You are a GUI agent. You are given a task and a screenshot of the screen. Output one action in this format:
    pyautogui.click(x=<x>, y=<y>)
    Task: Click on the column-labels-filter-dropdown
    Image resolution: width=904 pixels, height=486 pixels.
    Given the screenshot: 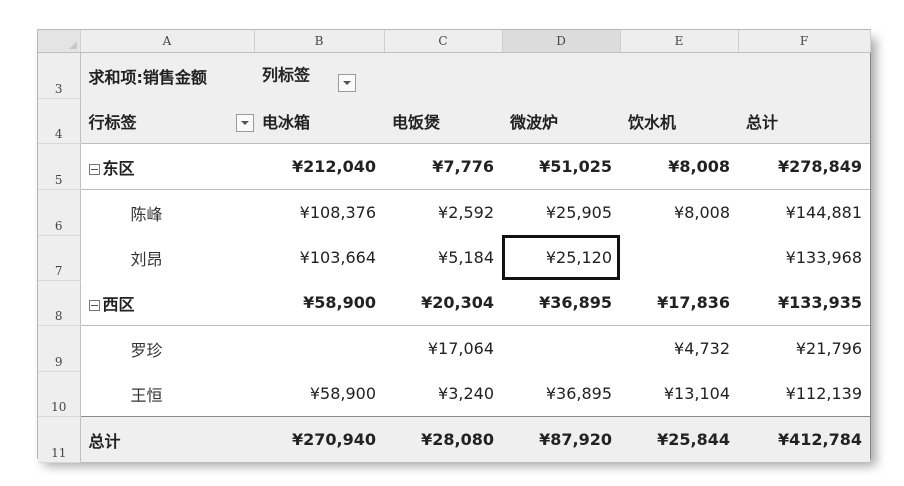 What is the action you would take?
    pyautogui.click(x=346, y=82)
    